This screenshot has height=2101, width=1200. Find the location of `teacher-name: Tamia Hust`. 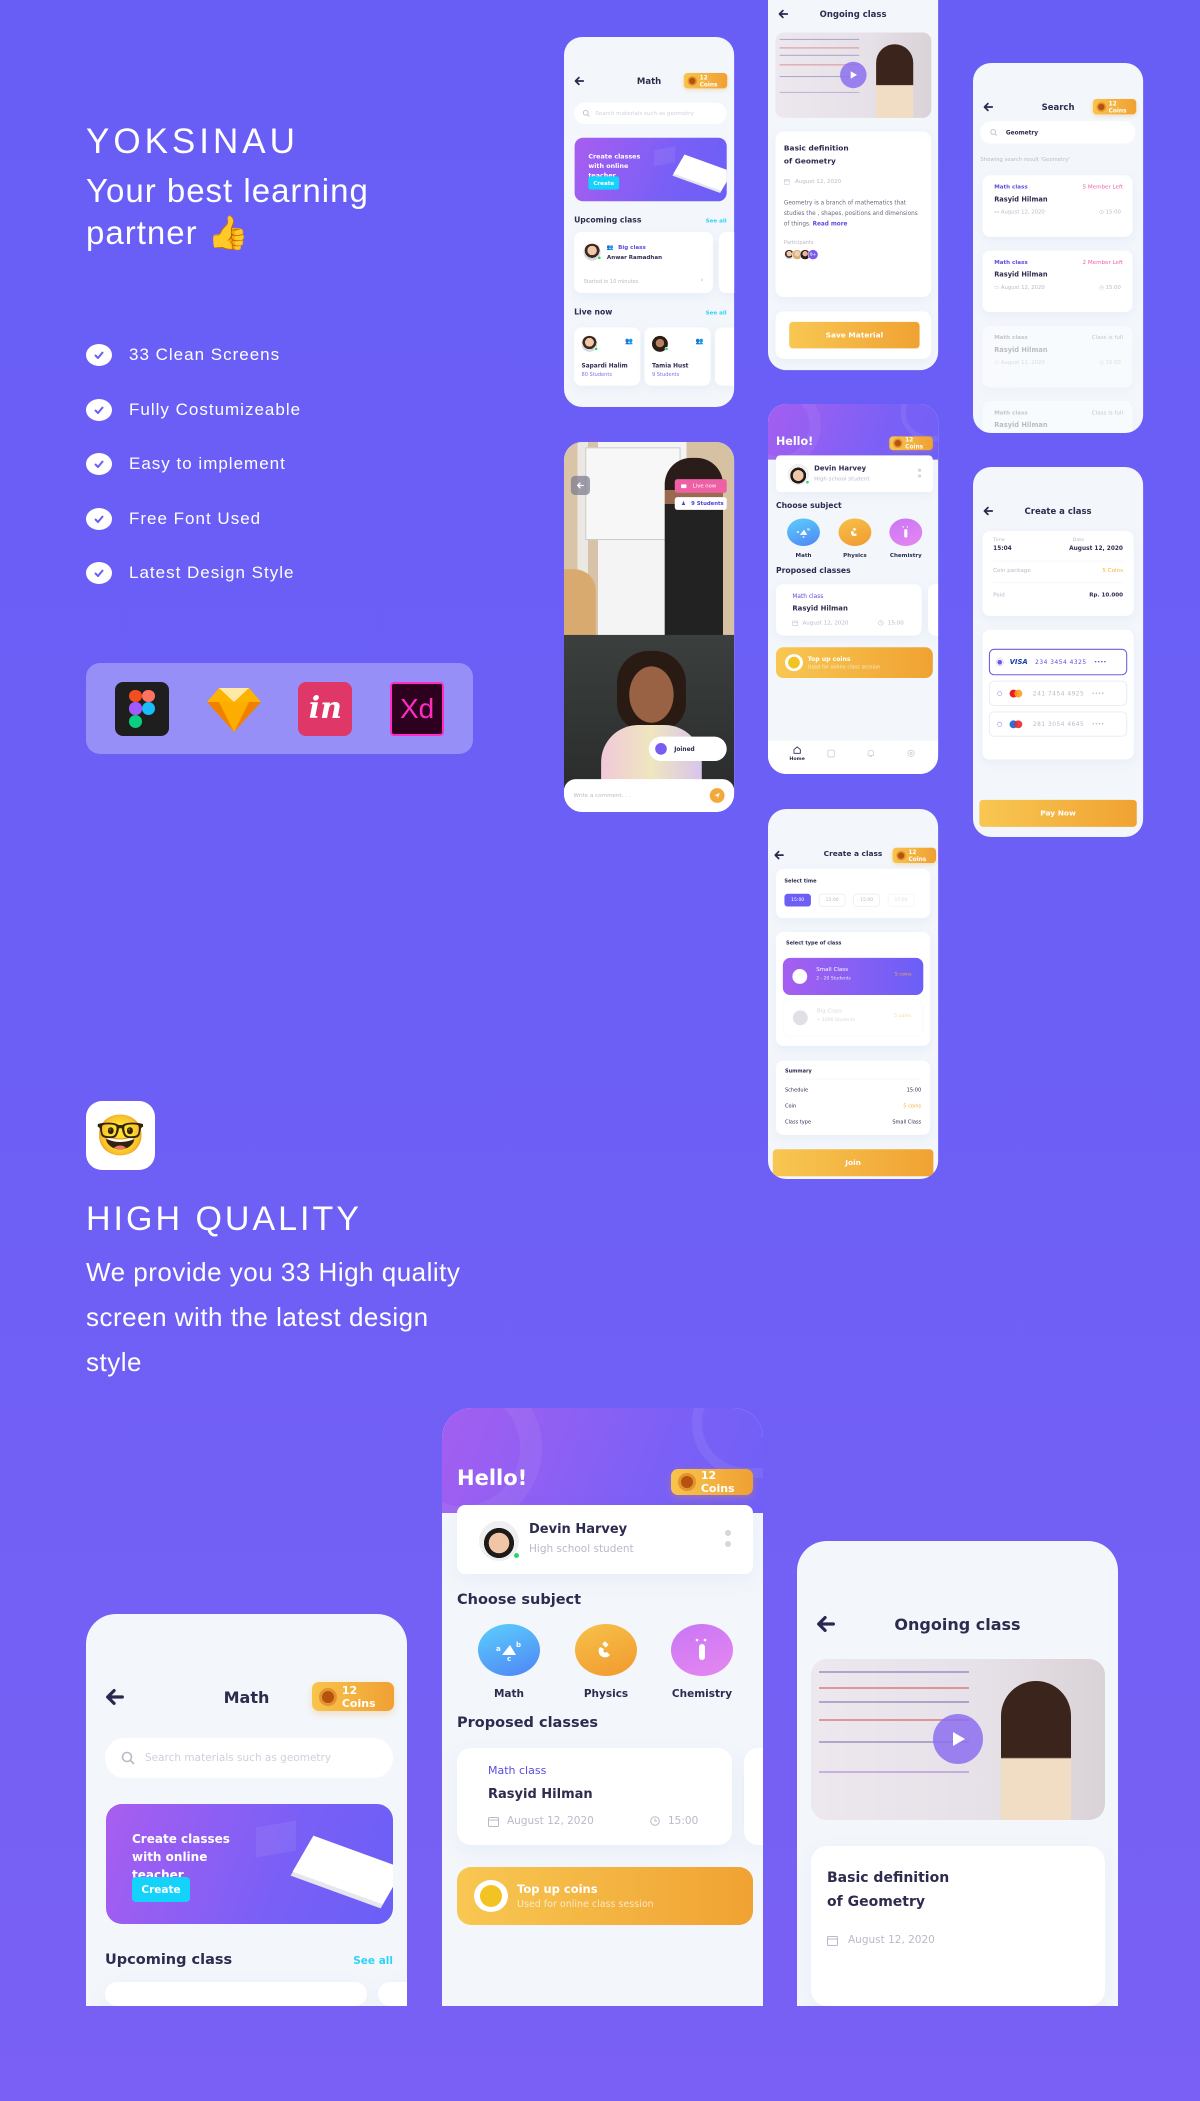

teacher-name: Tamia Hust is located at coordinates (670, 366).